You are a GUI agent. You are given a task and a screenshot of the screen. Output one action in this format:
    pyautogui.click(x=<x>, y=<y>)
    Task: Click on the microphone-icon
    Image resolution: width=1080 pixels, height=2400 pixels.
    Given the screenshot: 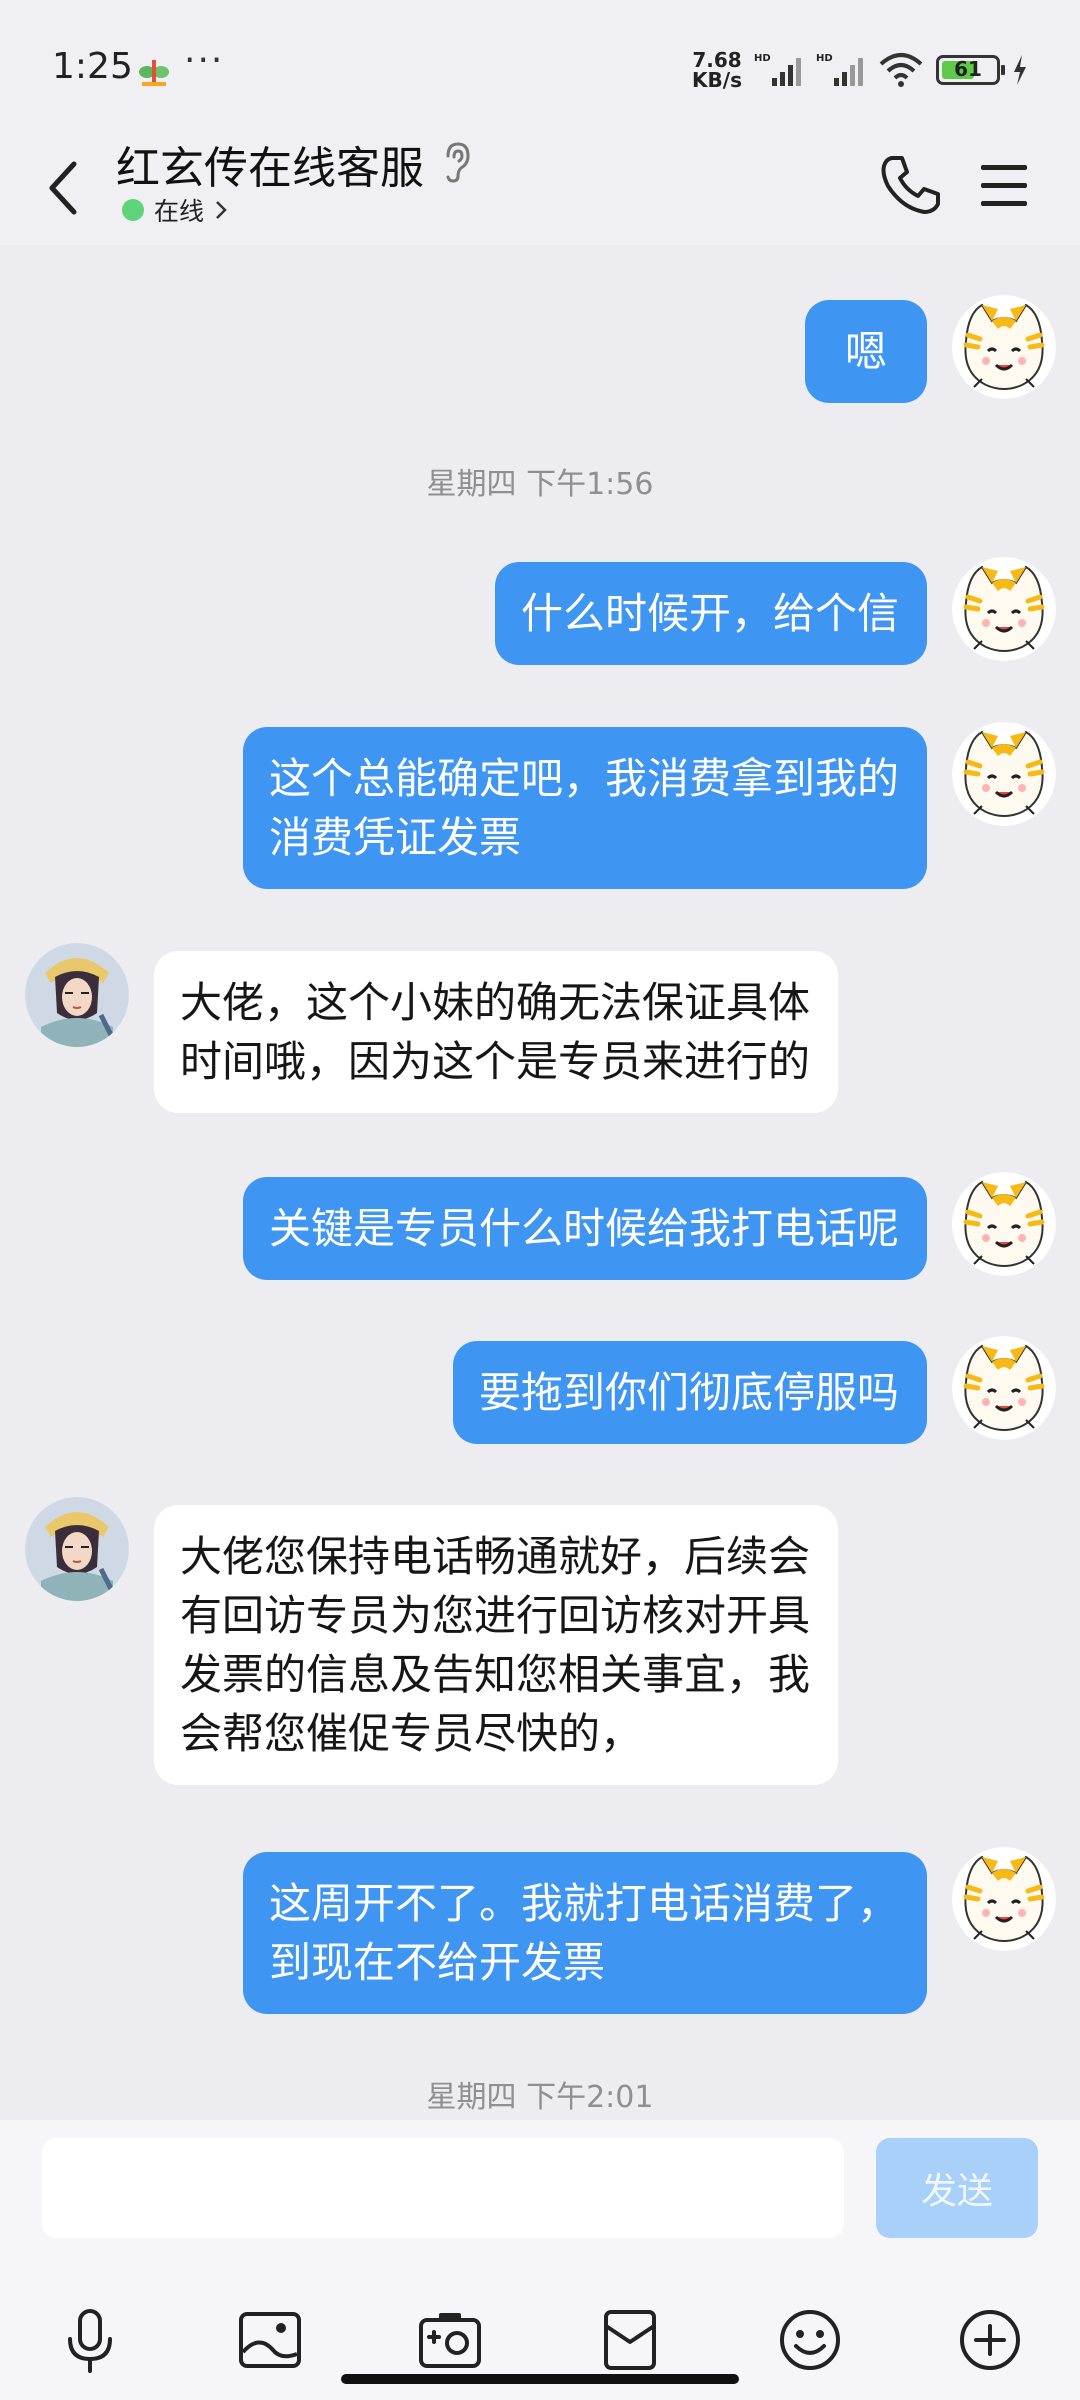 What is the action you would take?
    pyautogui.click(x=90, y=2341)
    